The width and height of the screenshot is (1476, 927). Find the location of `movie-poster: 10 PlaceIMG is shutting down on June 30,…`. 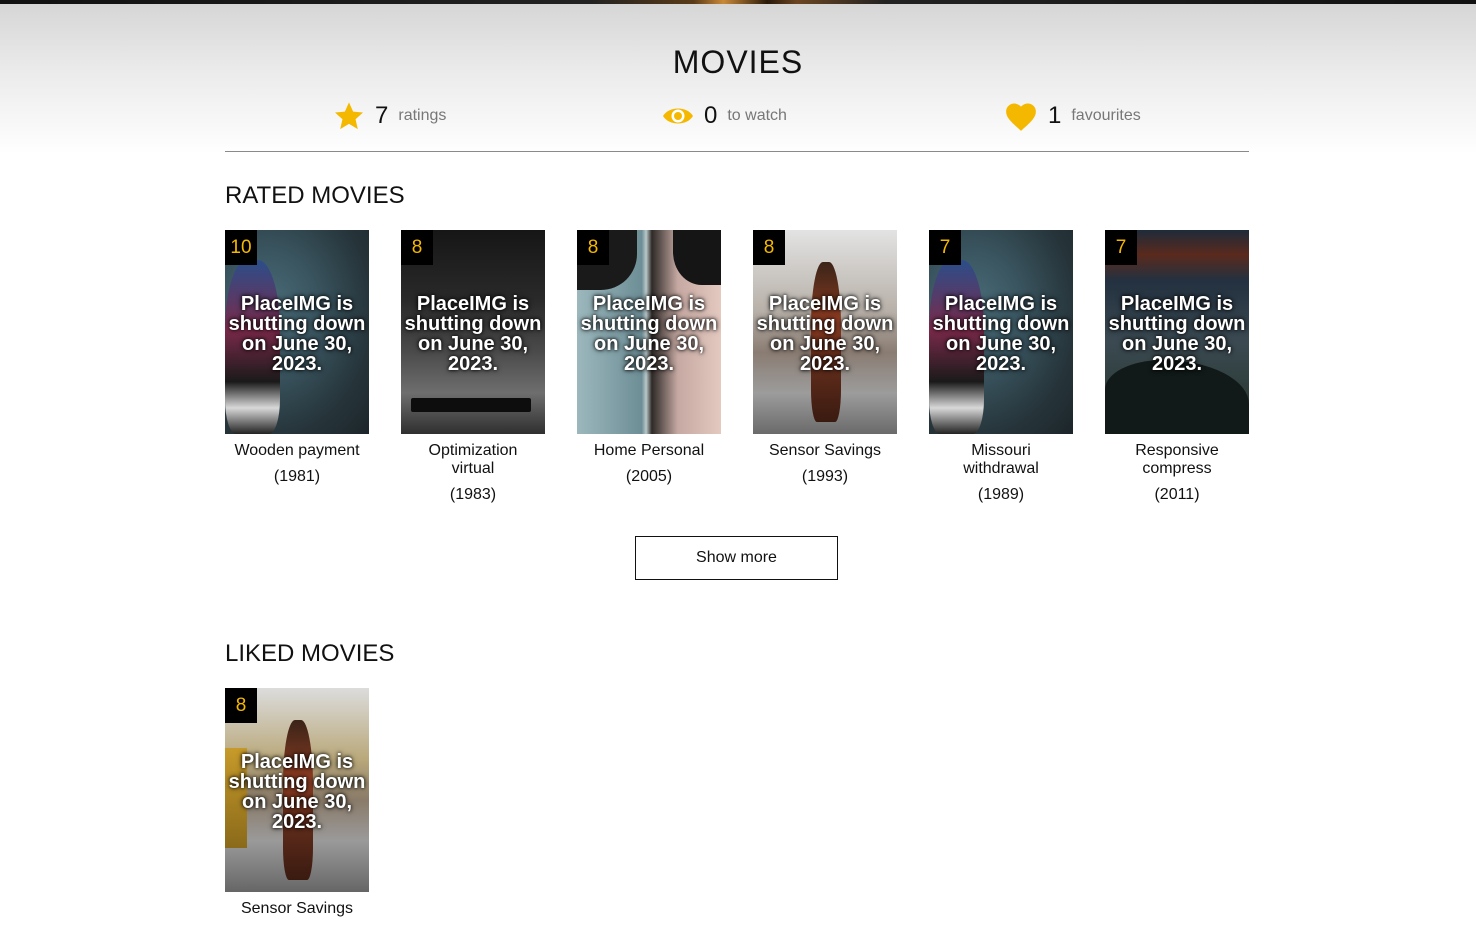

movie-poster: 10 PlaceIMG is shutting down on June 30,… is located at coordinates (297, 332).